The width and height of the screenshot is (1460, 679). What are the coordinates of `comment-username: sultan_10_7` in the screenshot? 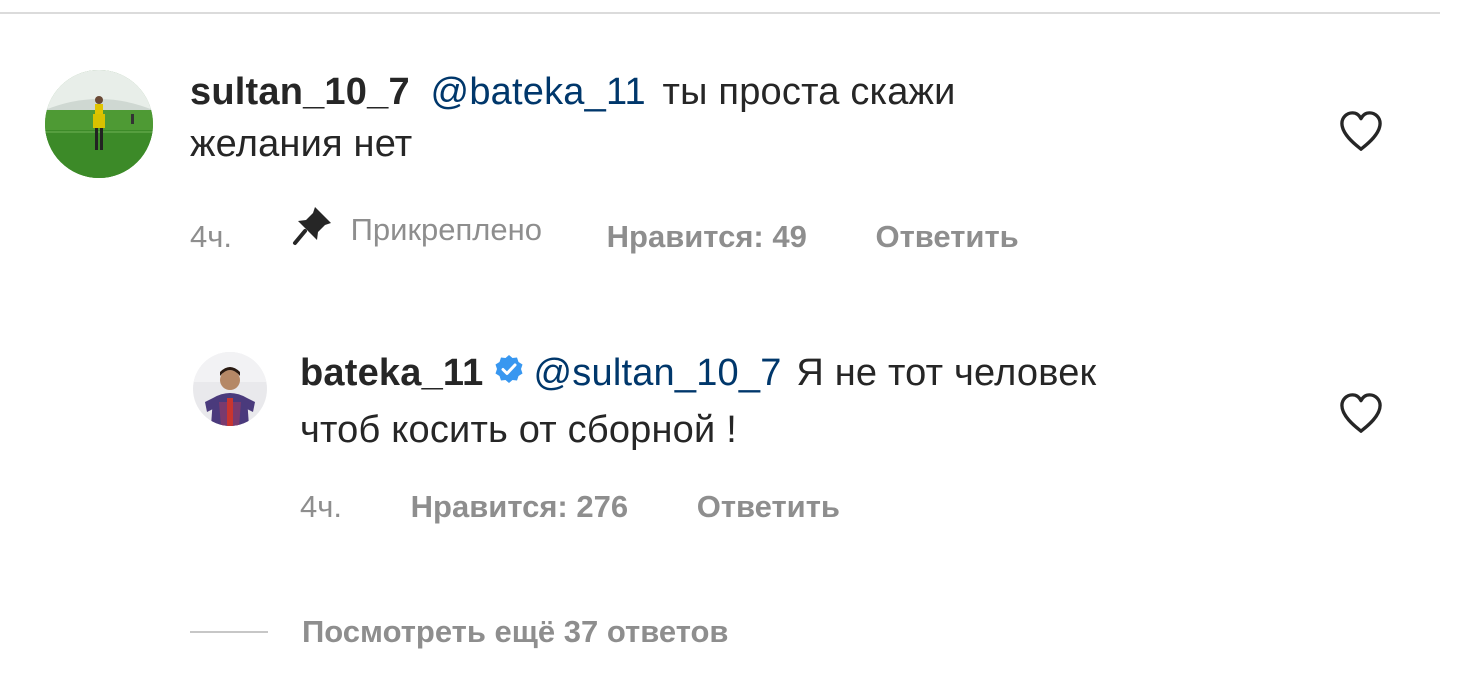 It's located at (300, 92).